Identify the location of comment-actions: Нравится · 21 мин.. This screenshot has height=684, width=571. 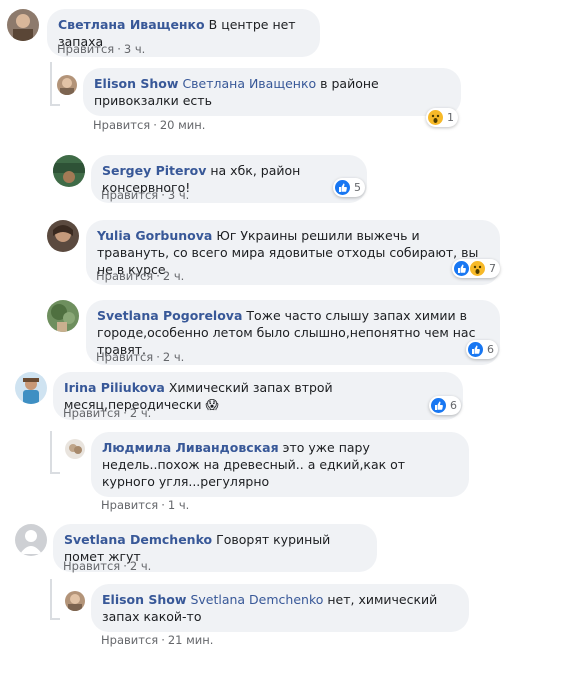
(157, 640).